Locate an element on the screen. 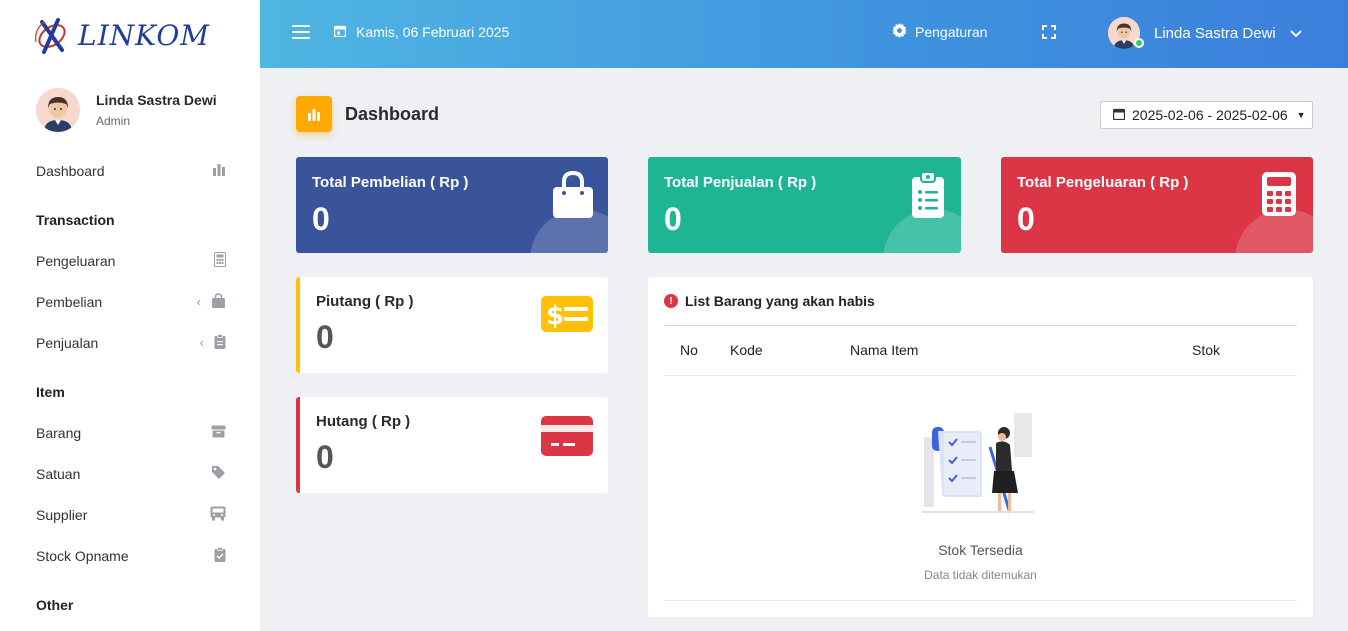 Image resolution: width=1348 pixels, height=631 pixels. column-header-kode: Kode is located at coordinates (746, 350).